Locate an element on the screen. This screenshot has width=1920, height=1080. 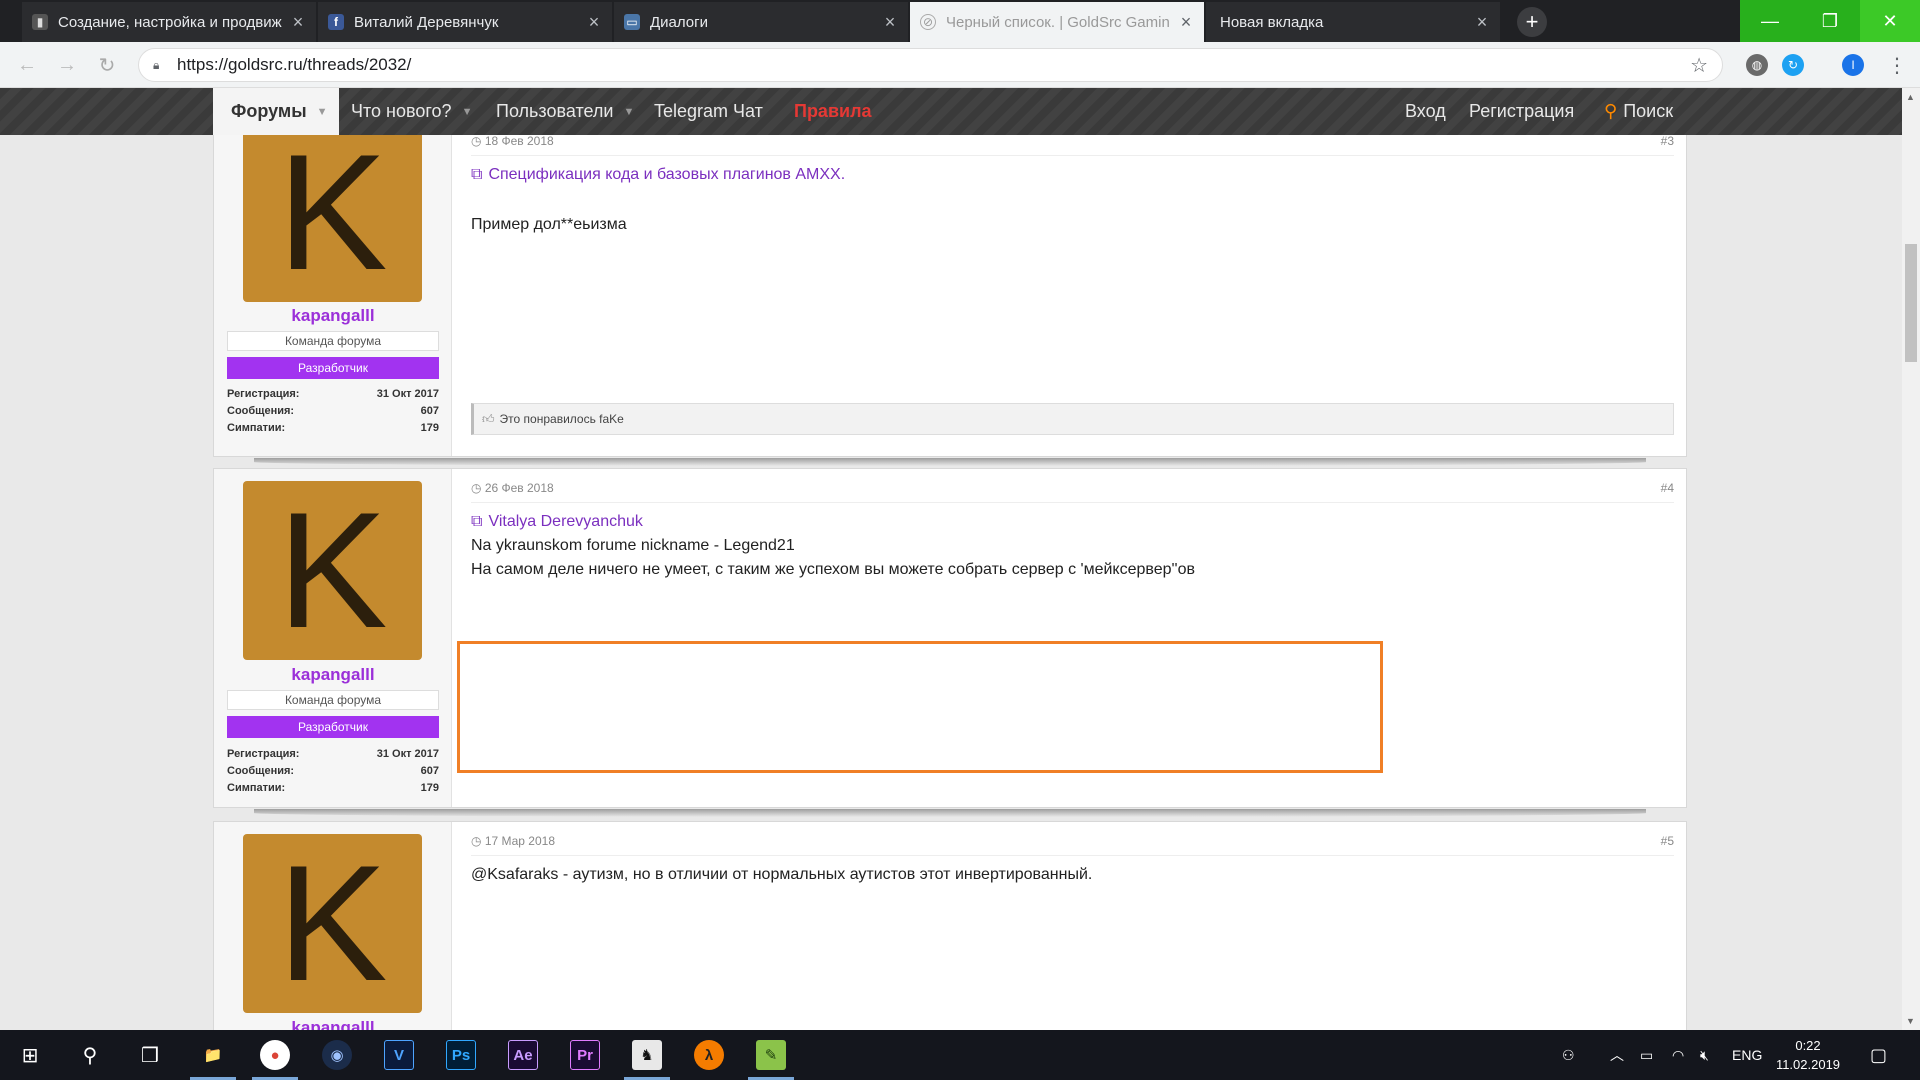
address-bar: 🔒︎ https://goldsrc.ru/threads/2032/ ☆ is located at coordinates (930, 65).